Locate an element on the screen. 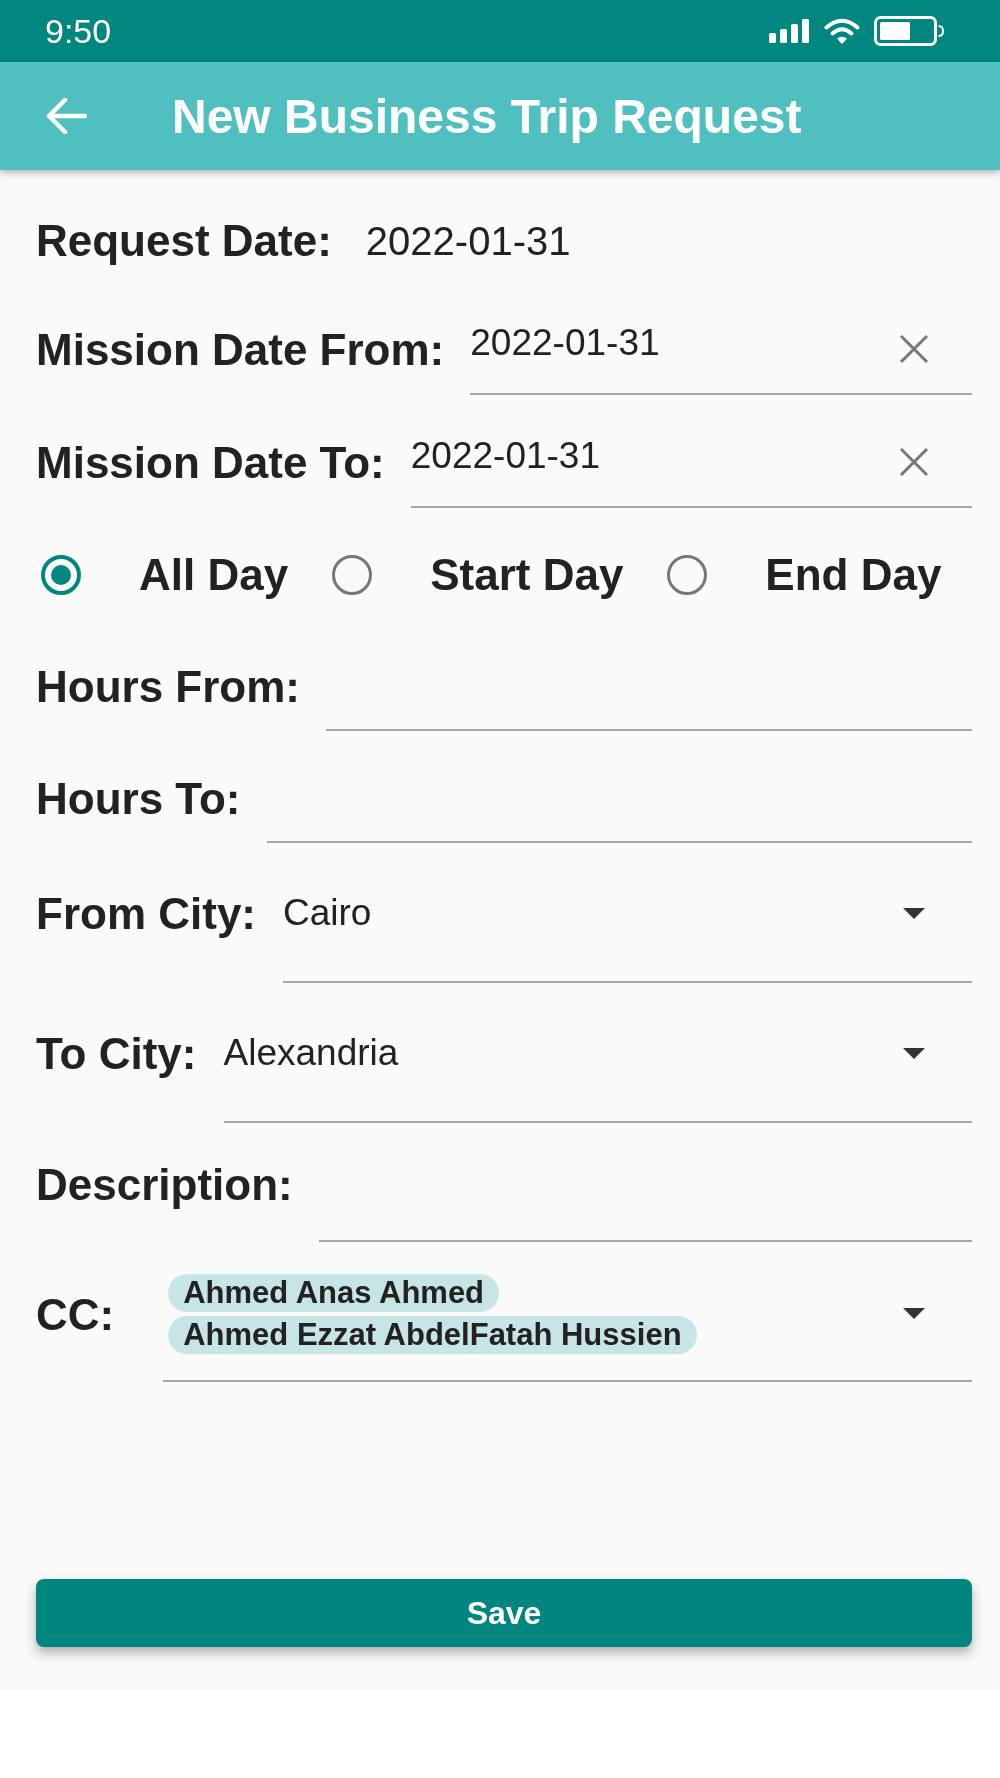  back-arrow-icon is located at coordinates (66, 116).